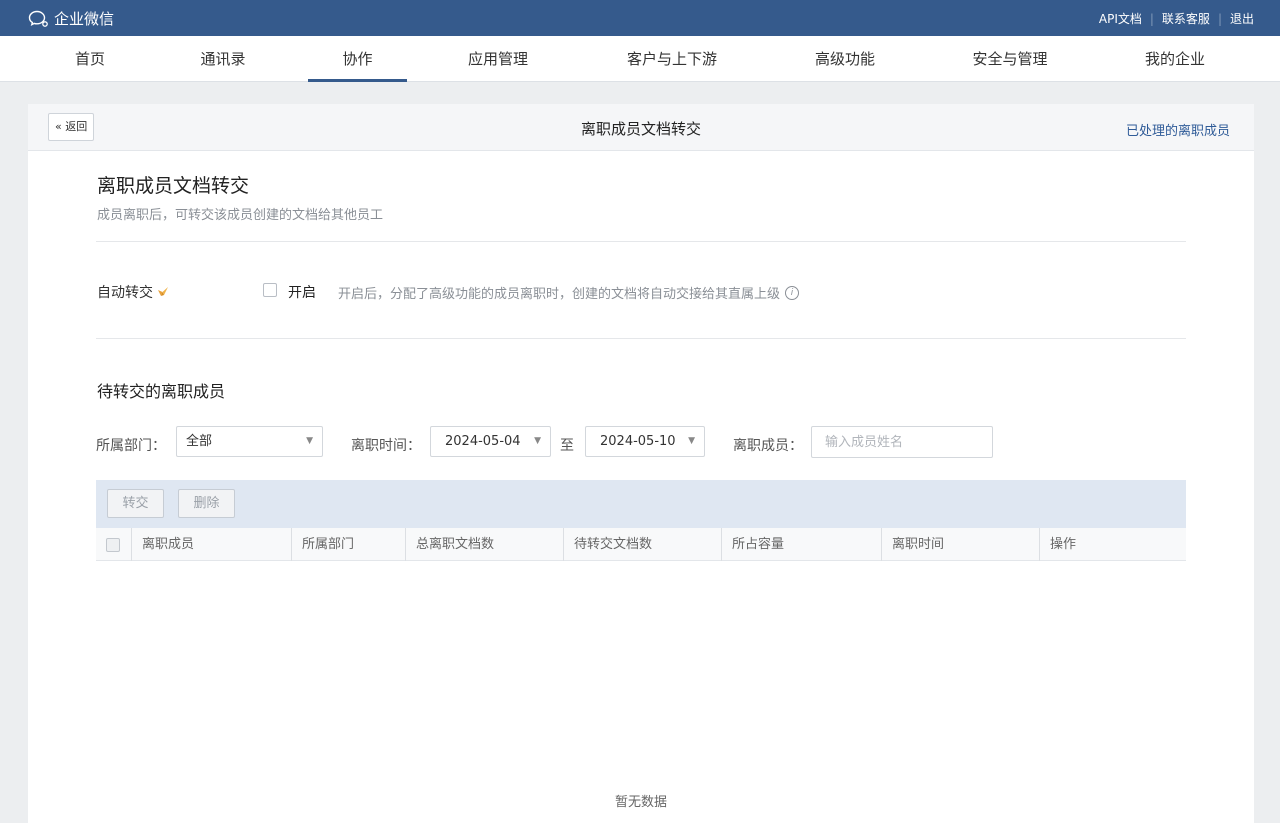 This screenshot has height=823, width=1280. I want to click on start-date-value: 2024-05-04, so click(483, 441).